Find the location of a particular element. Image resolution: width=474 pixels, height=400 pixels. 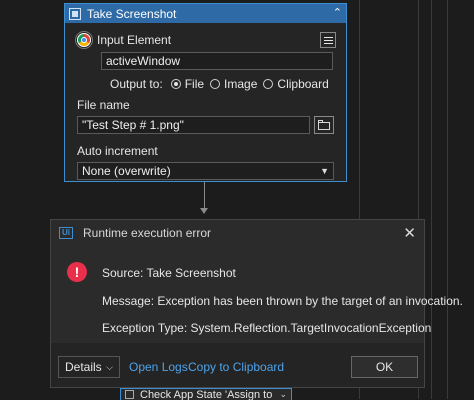

auto-increment-value: None (overwrite) is located at coordinates (126, 171).